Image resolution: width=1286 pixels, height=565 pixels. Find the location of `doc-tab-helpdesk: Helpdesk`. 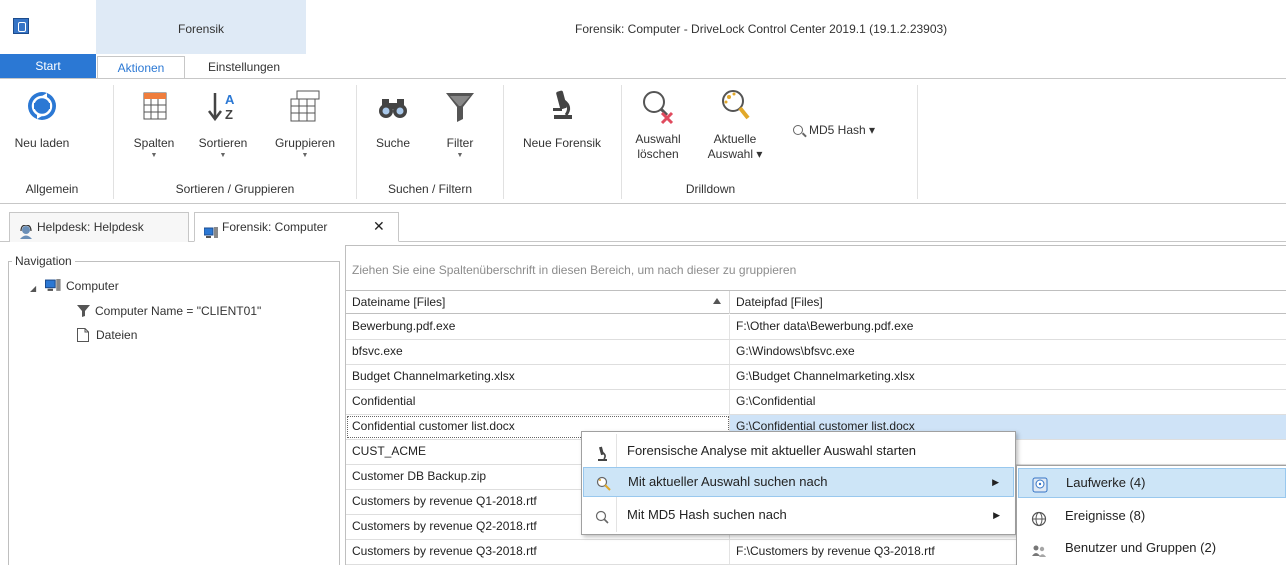

doc-tab-helpdesk: Helpdesk is located at coordinates (99, 227).